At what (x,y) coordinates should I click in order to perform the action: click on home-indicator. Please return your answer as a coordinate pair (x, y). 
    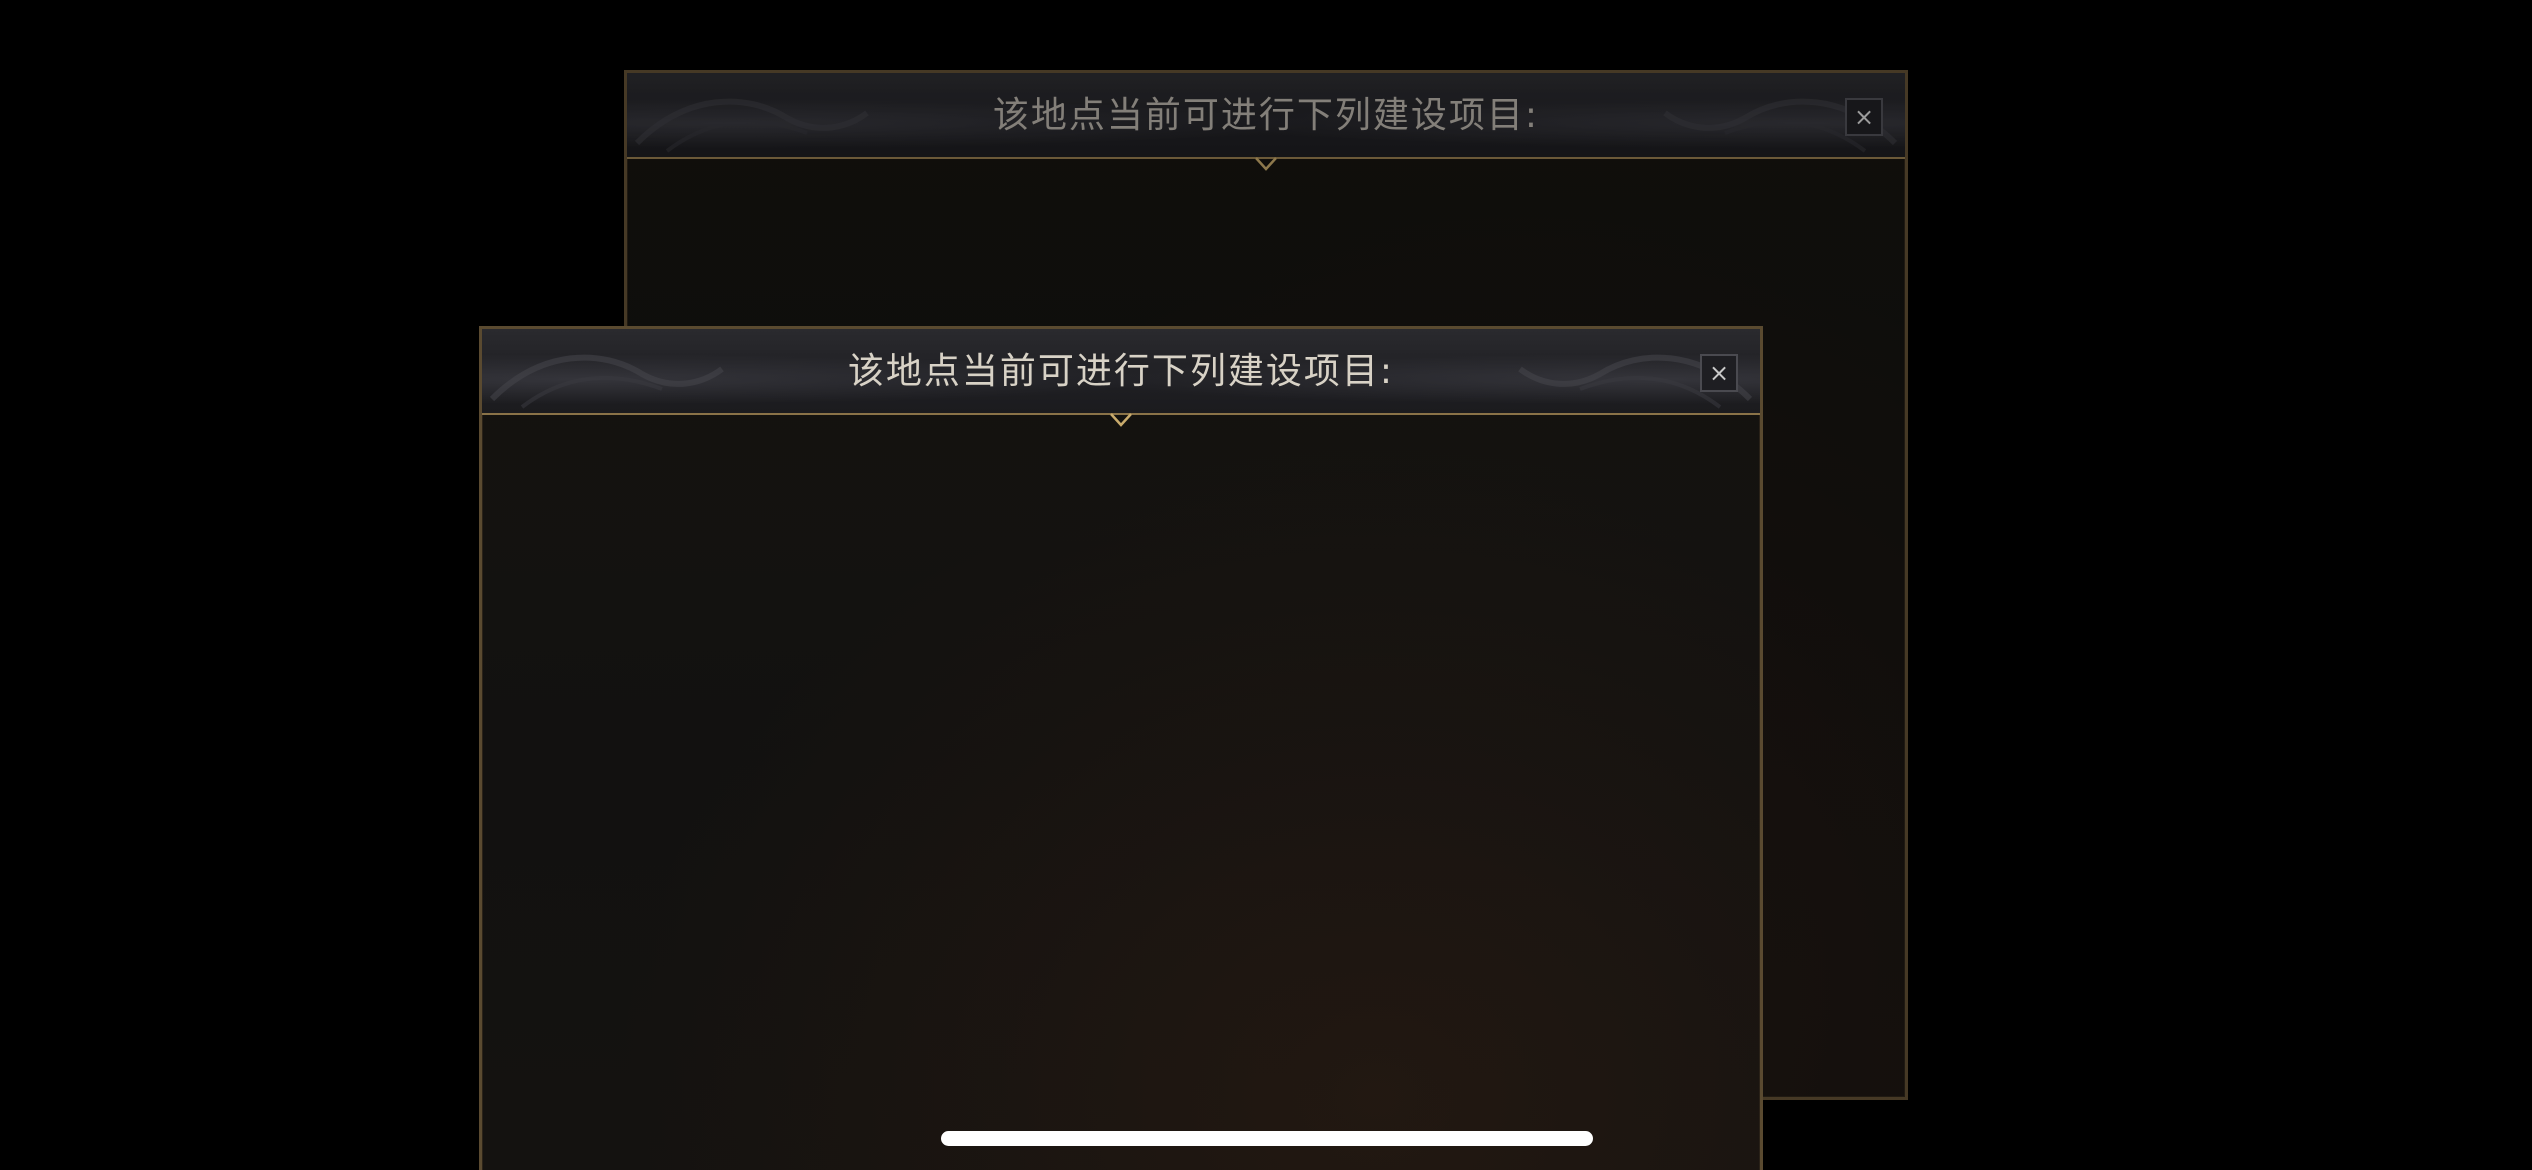
    Looking at the image, I should click on (1267, 1138).